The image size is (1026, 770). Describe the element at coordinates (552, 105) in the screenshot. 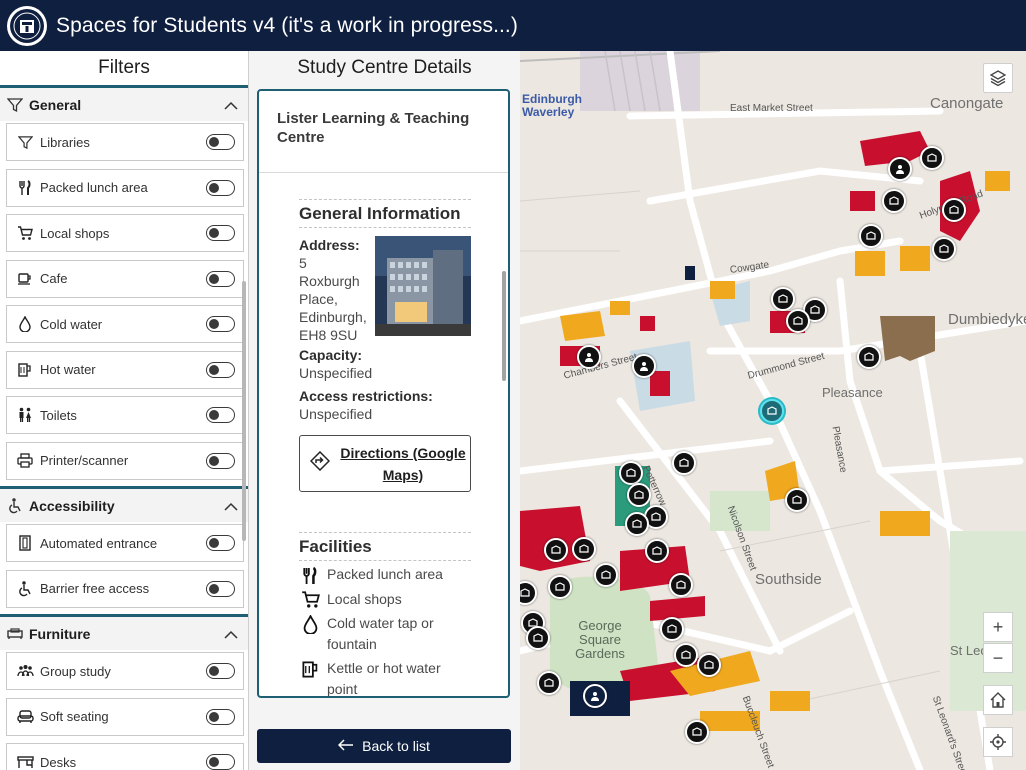

I see `place-label: Edinburgh Waverley` at that location.